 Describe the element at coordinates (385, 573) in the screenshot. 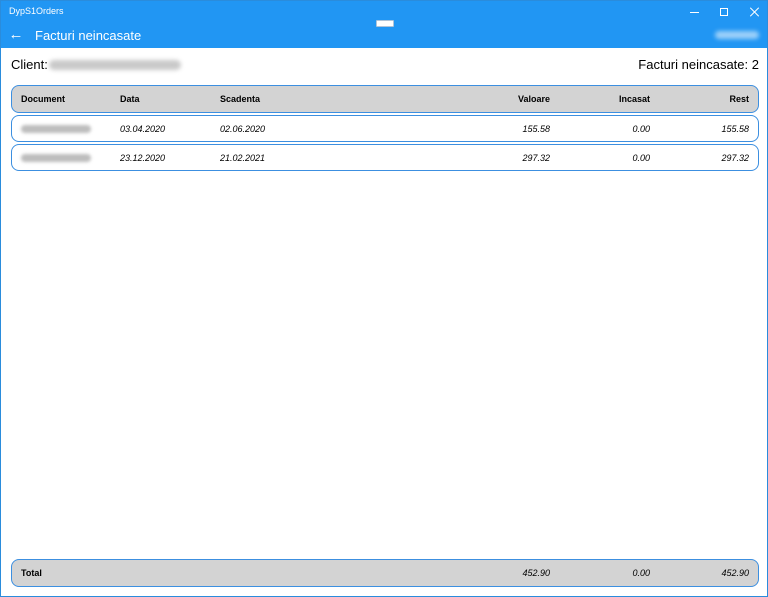

I see `total-row: Total 452.90 0.00 452.90` at that location.